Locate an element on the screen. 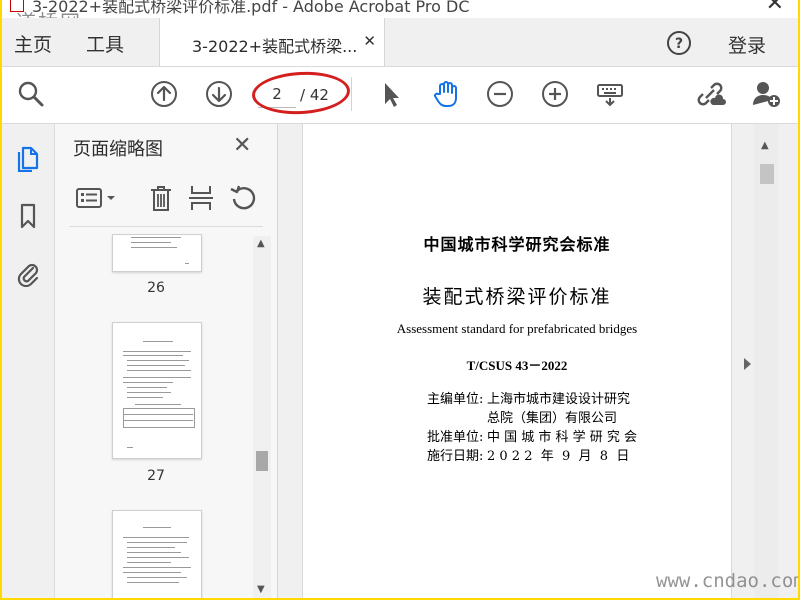  attachment-icon is located at coordinates (28, 273).